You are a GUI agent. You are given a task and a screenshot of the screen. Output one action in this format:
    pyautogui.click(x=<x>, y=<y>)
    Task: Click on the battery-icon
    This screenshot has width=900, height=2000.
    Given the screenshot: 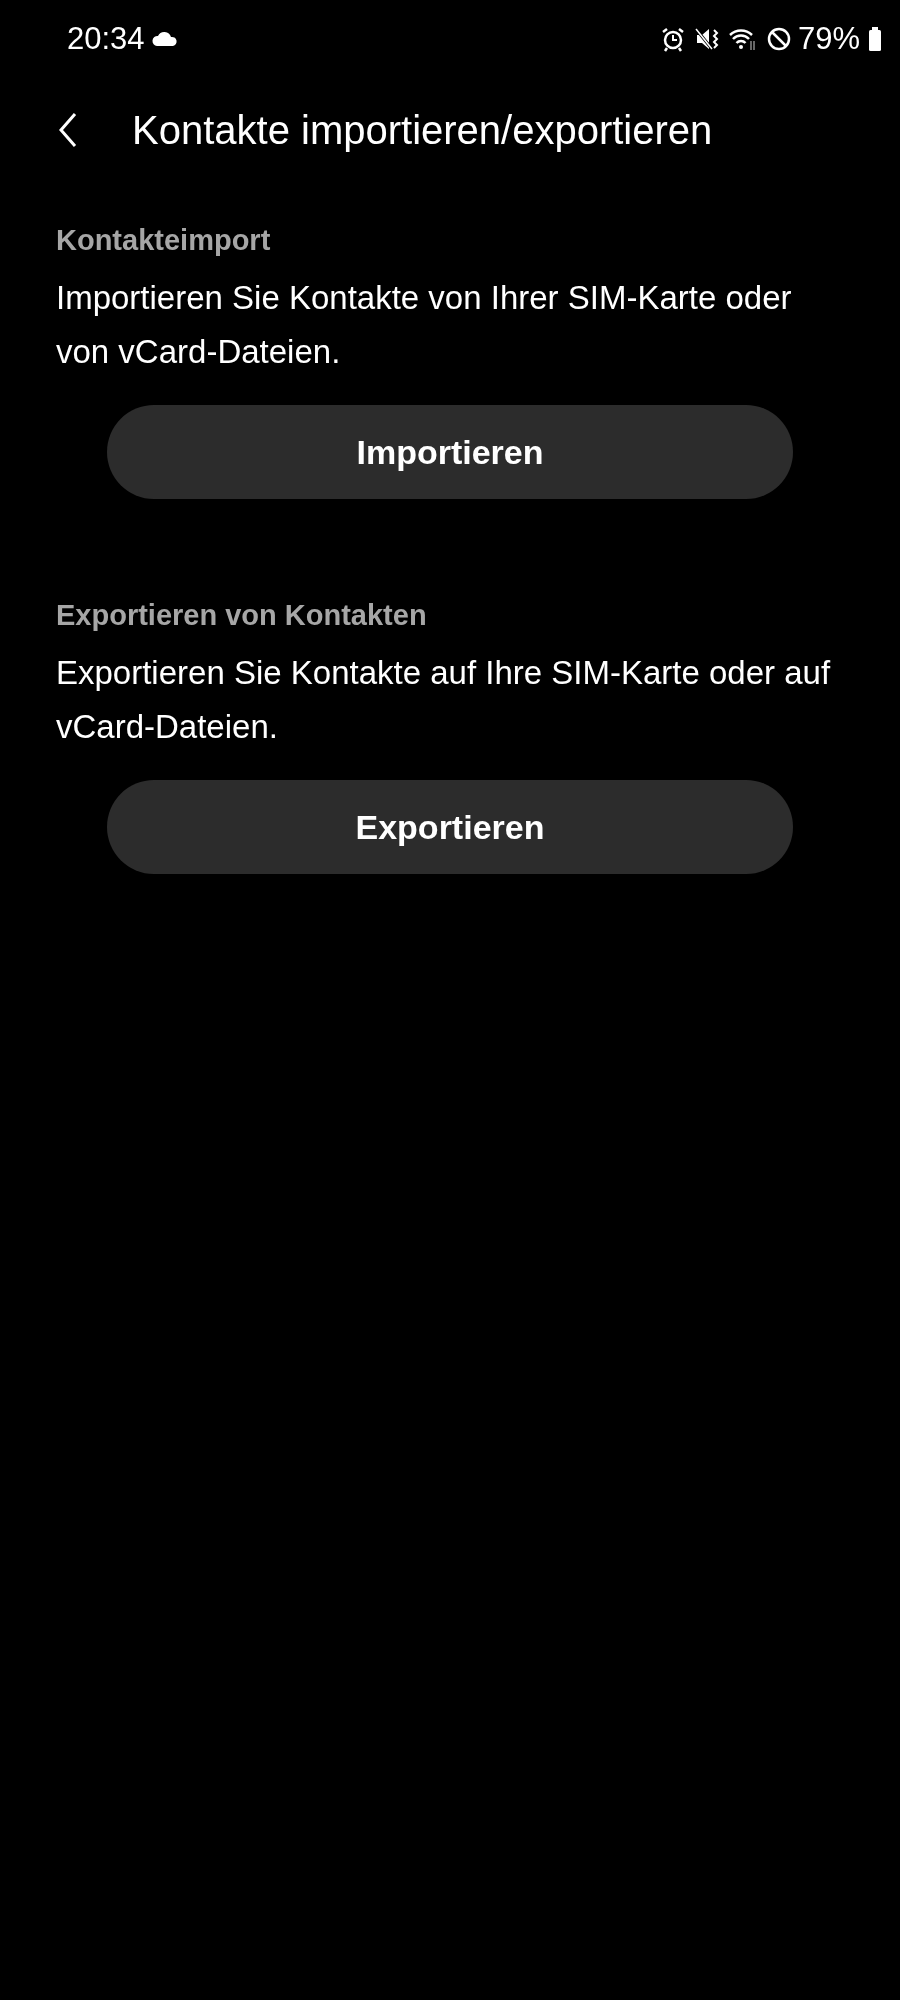 What is the action you would take?
    pyautogui.click(x=875, y=39)
    